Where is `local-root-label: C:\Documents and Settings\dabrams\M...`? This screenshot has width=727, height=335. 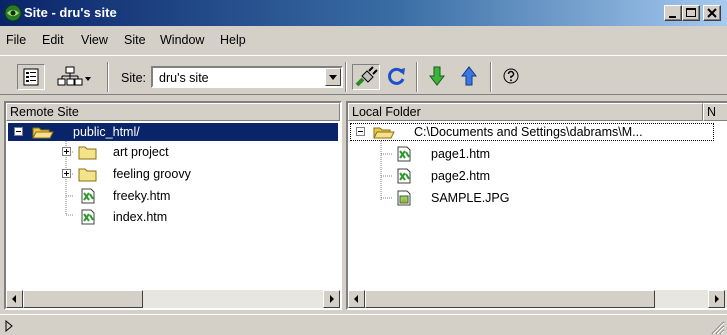
local-root-label: C:\Documents and Settings\dabrams\M... is located at coordinates (528, 132).